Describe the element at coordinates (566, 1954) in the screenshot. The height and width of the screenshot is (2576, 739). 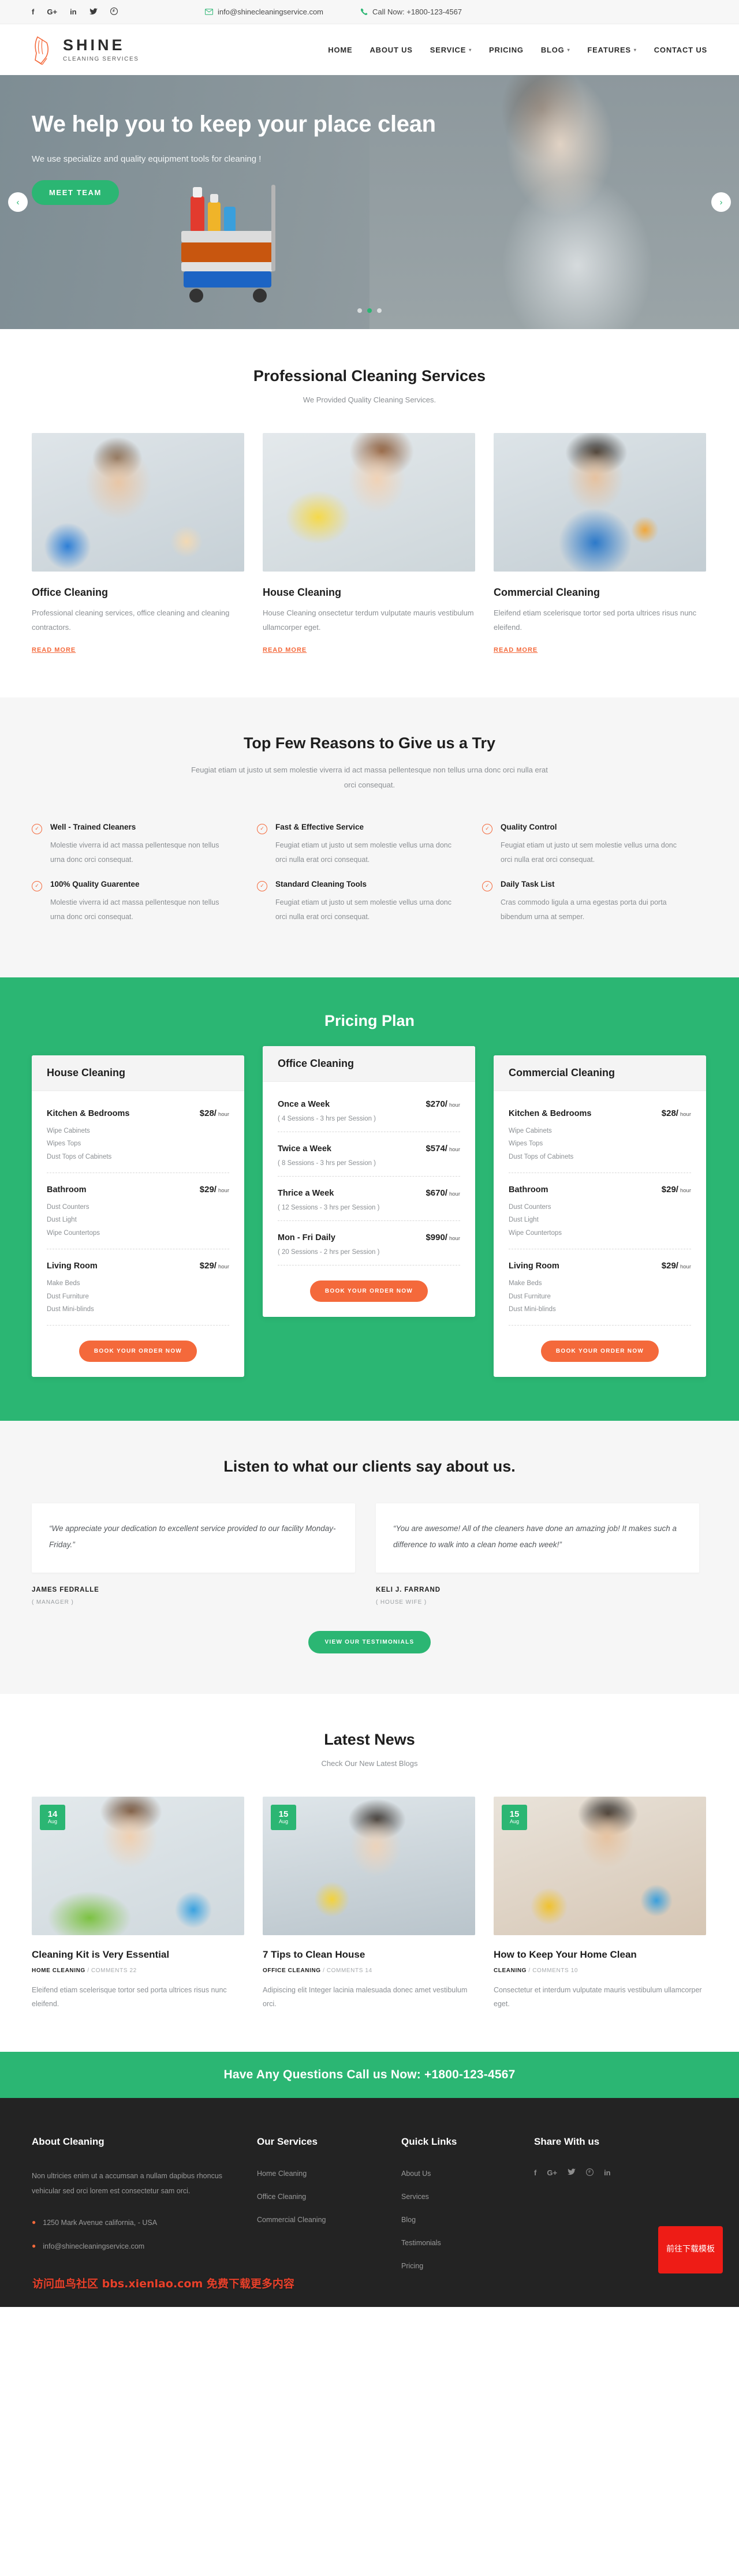
I see `news-card-title: How to Keep Your Home Clean` at that location.